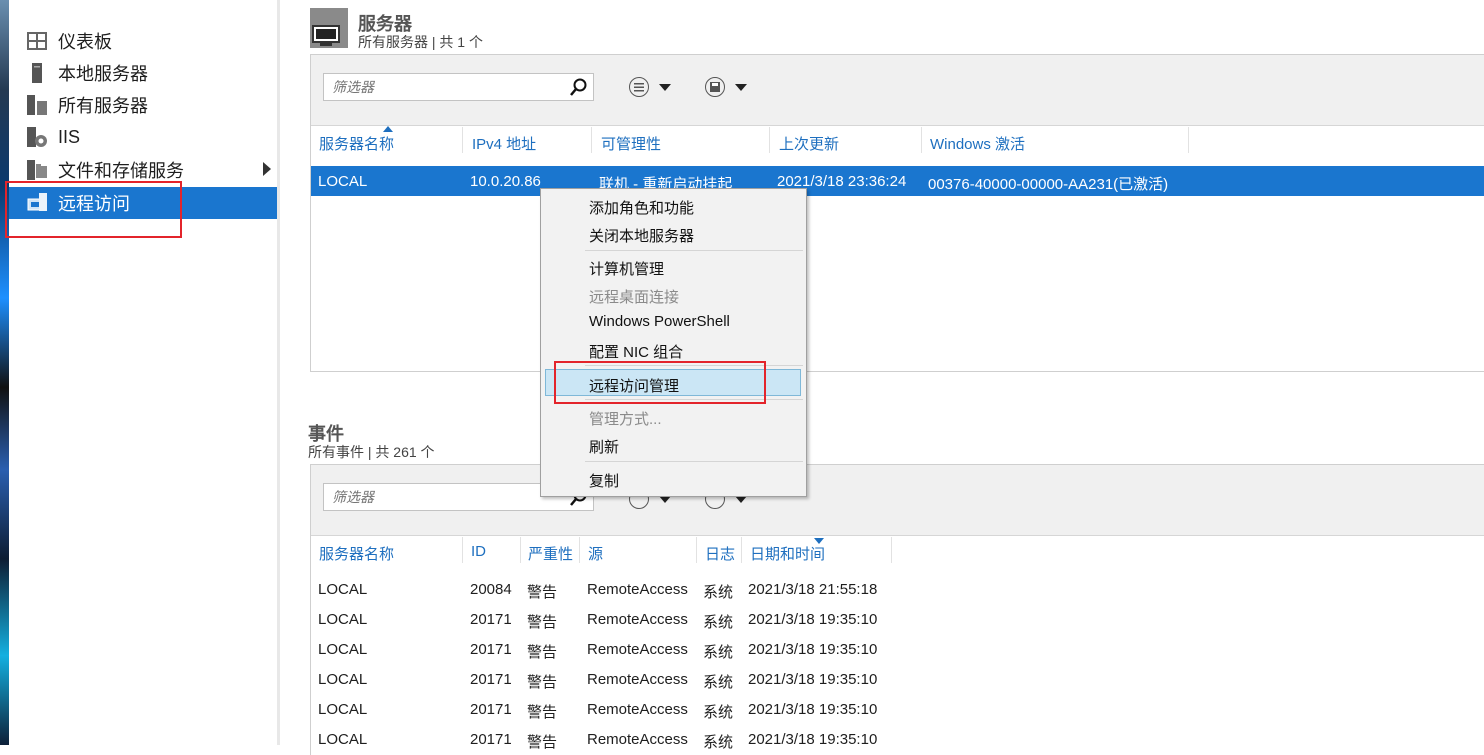  I want to click on sidebar-item-local-server: 本地服务器, so click(143, 73).